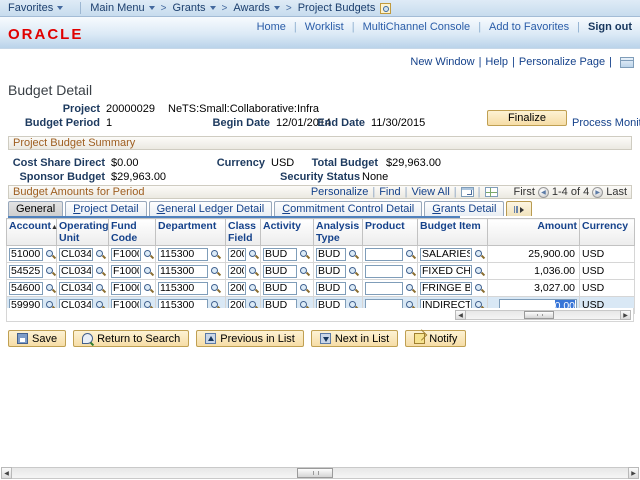  Describe the element at coordinates (562, 62) in the screenshot. I see `personalize-page-link: Personalize Page` at that location.